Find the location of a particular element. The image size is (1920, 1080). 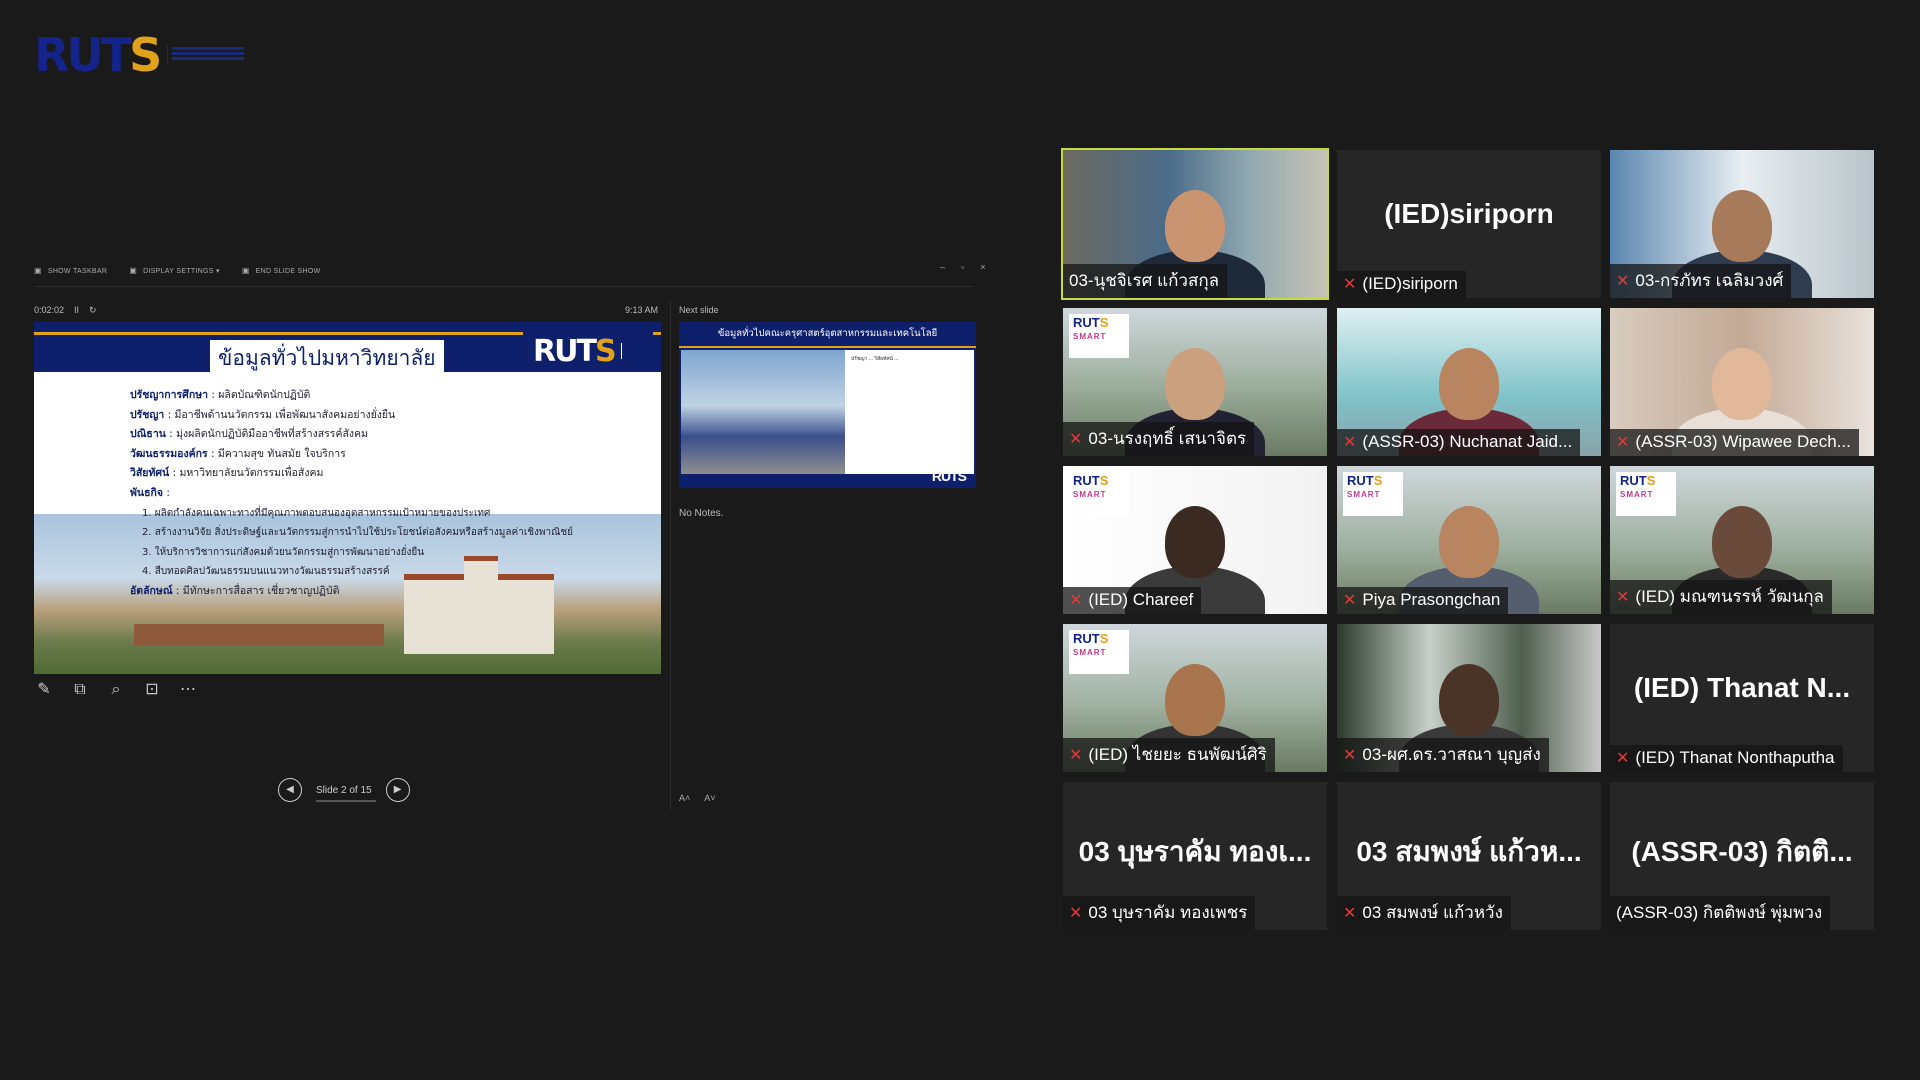

end-slide-show-button: END SLIDE SHOW is located at coordinates (281, 270).